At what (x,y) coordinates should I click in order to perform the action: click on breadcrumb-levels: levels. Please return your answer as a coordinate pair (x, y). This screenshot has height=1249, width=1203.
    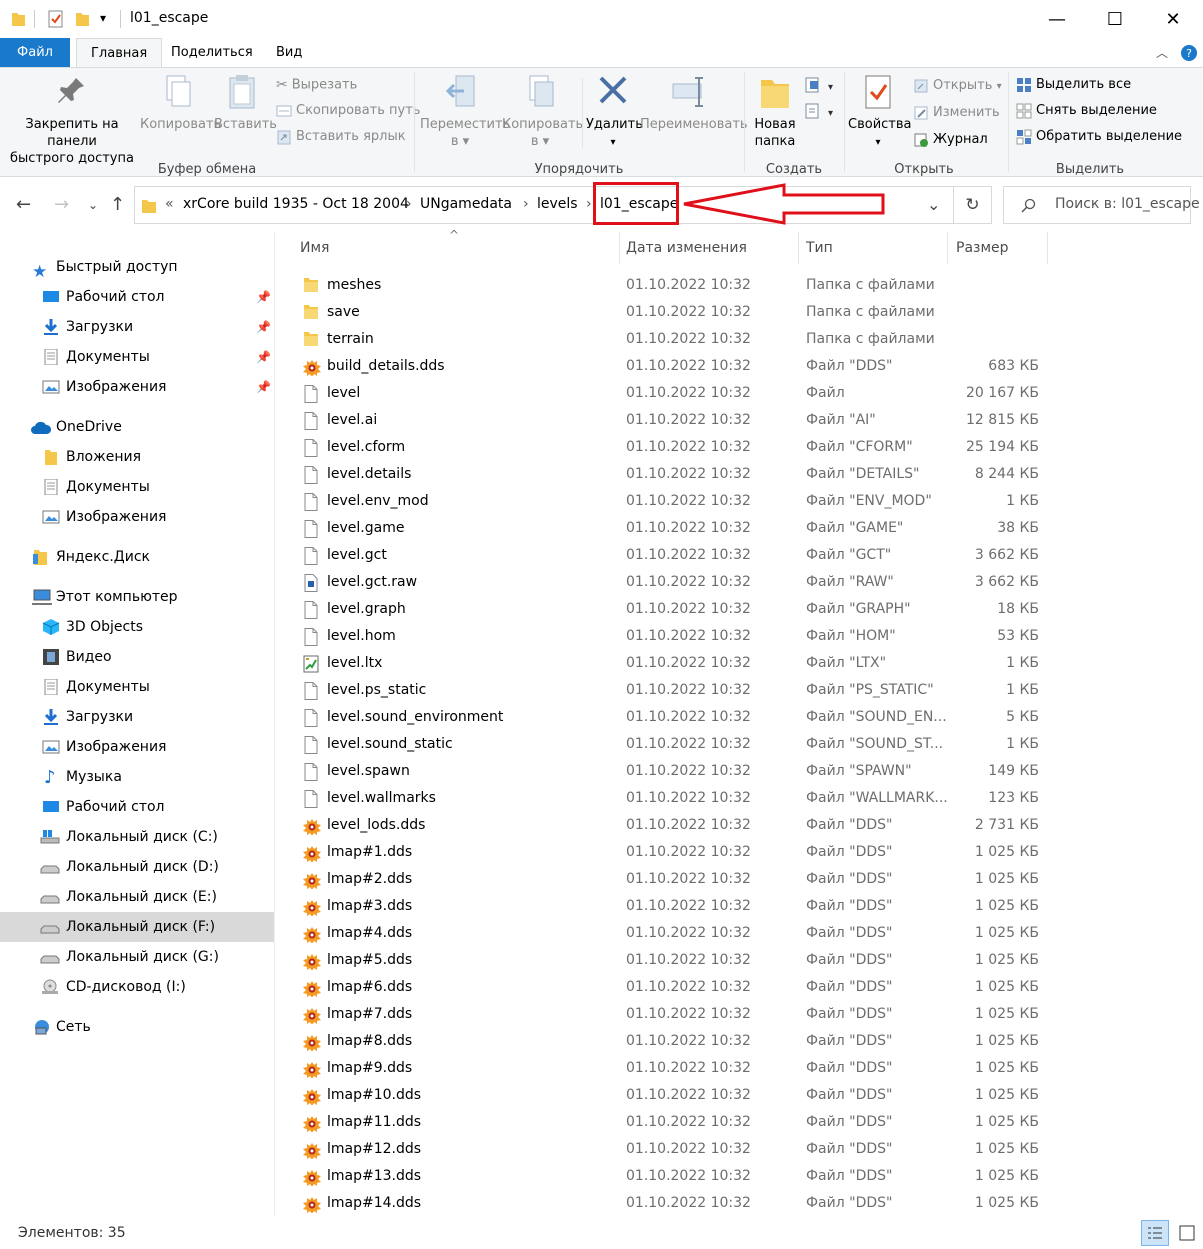
    Looking at the image, I should click on (557, 204).